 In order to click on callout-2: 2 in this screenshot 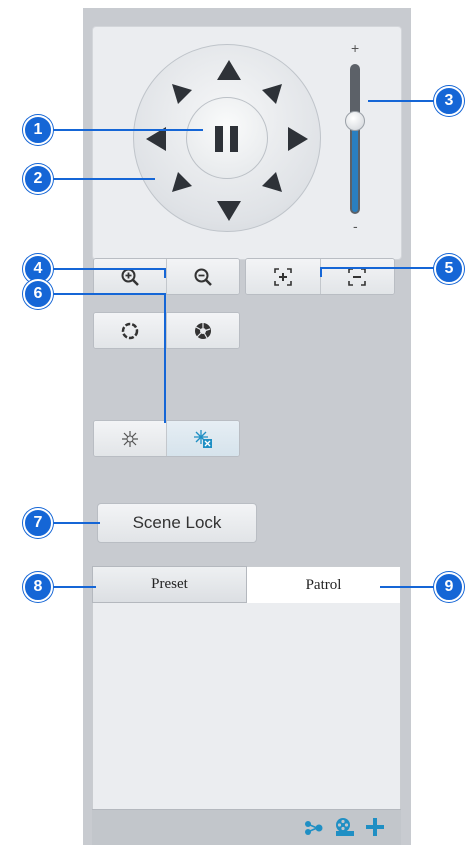, I will do `click(38, 179)`.